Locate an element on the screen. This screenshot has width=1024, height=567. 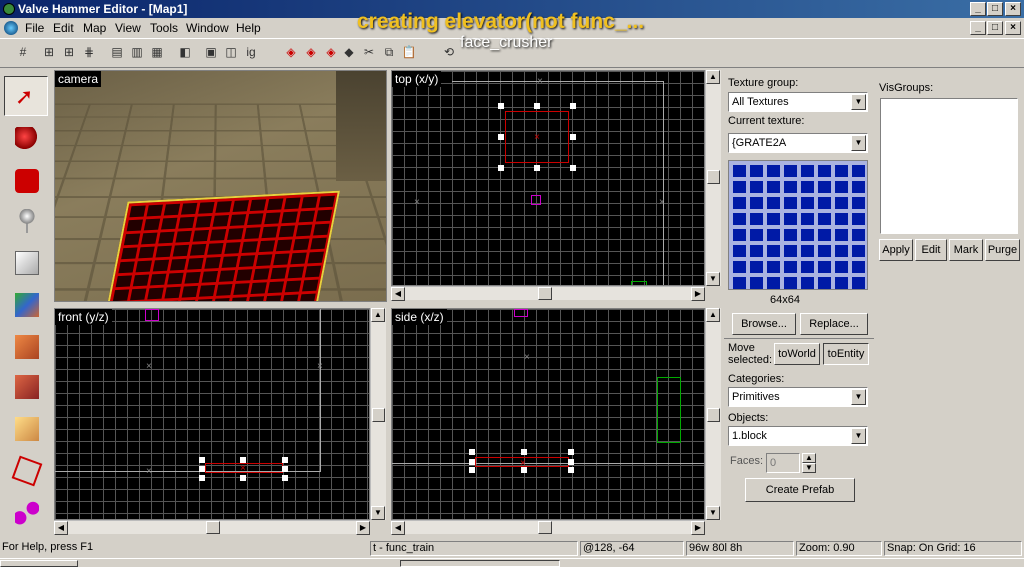
wall-texture is located at coordinates (361, 126).